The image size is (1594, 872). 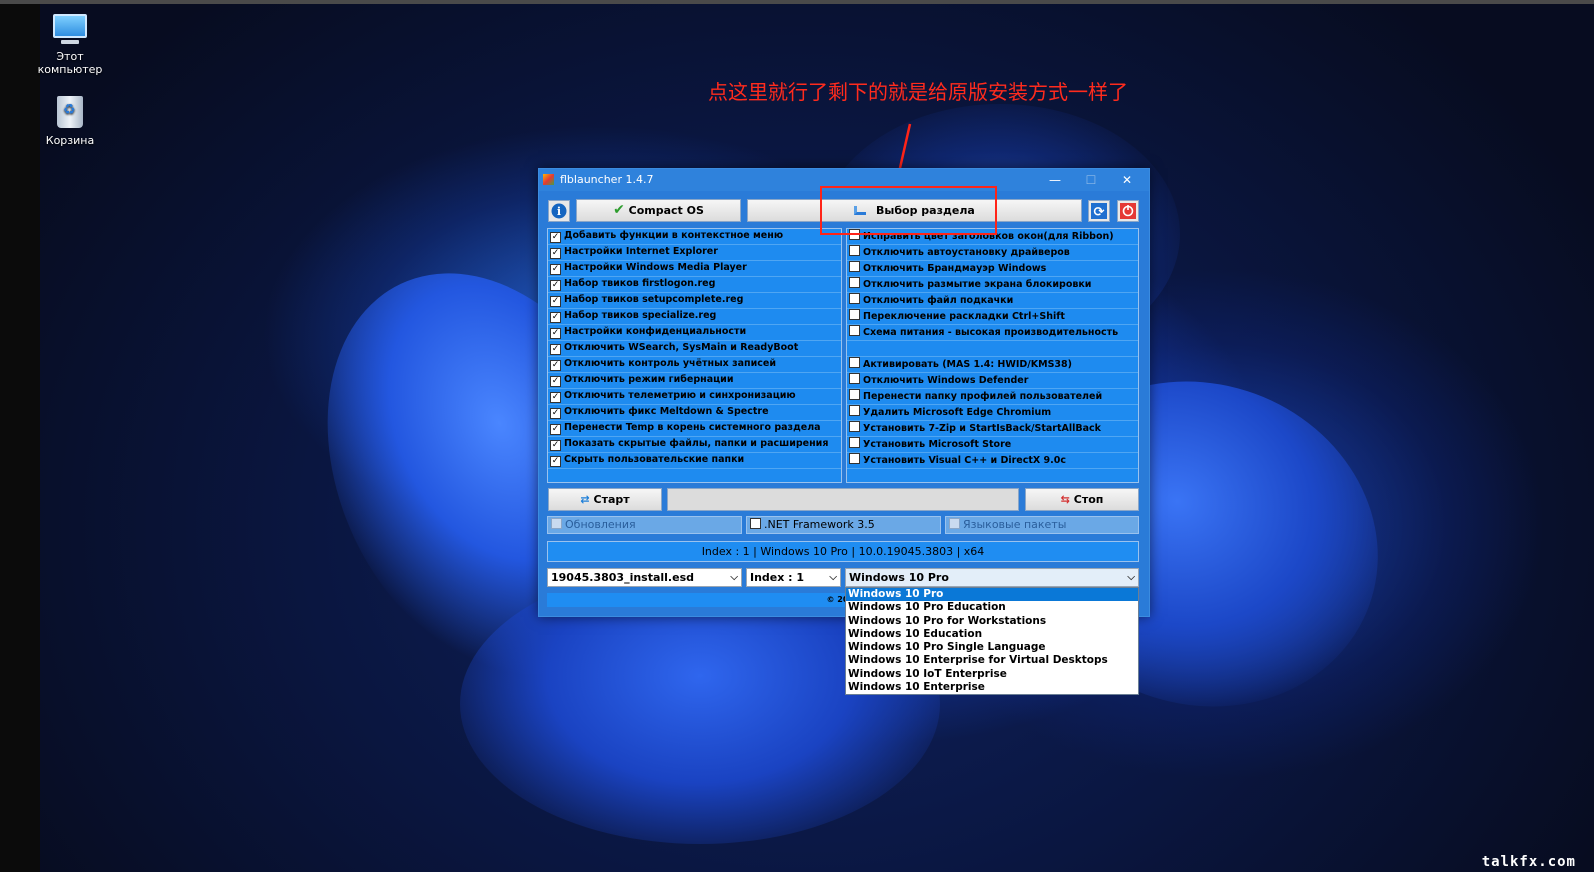 I want to click on option-row: ✓ Скрыть пользовательские папки, so click(x=694, y=461).